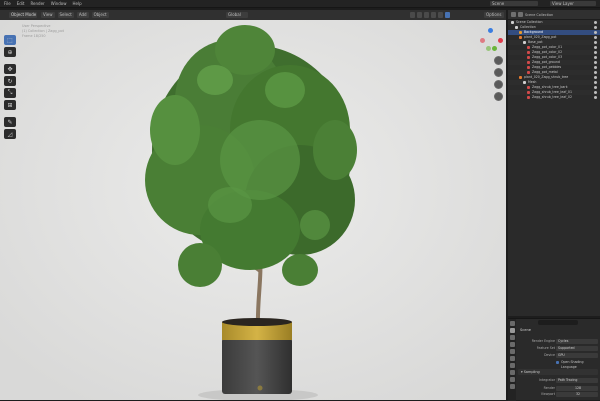  Describe the element at coordinates (257, 356) in the screenshot. I see `plant-pot` at that location.